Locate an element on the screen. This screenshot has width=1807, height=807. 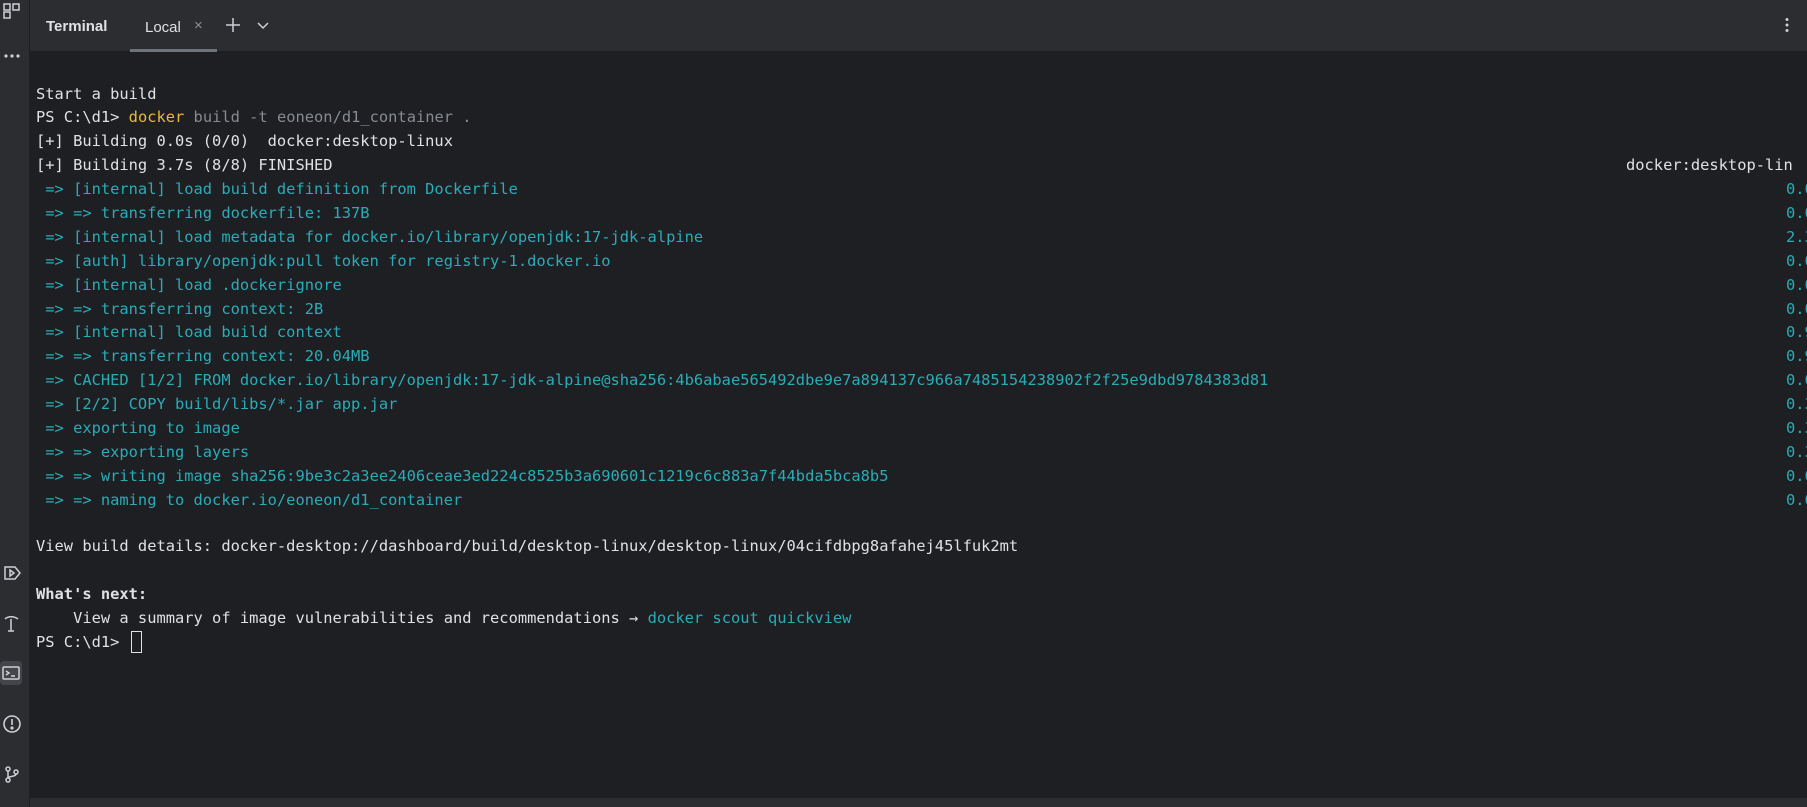
structure-icon is located at coordinates (12, 11).